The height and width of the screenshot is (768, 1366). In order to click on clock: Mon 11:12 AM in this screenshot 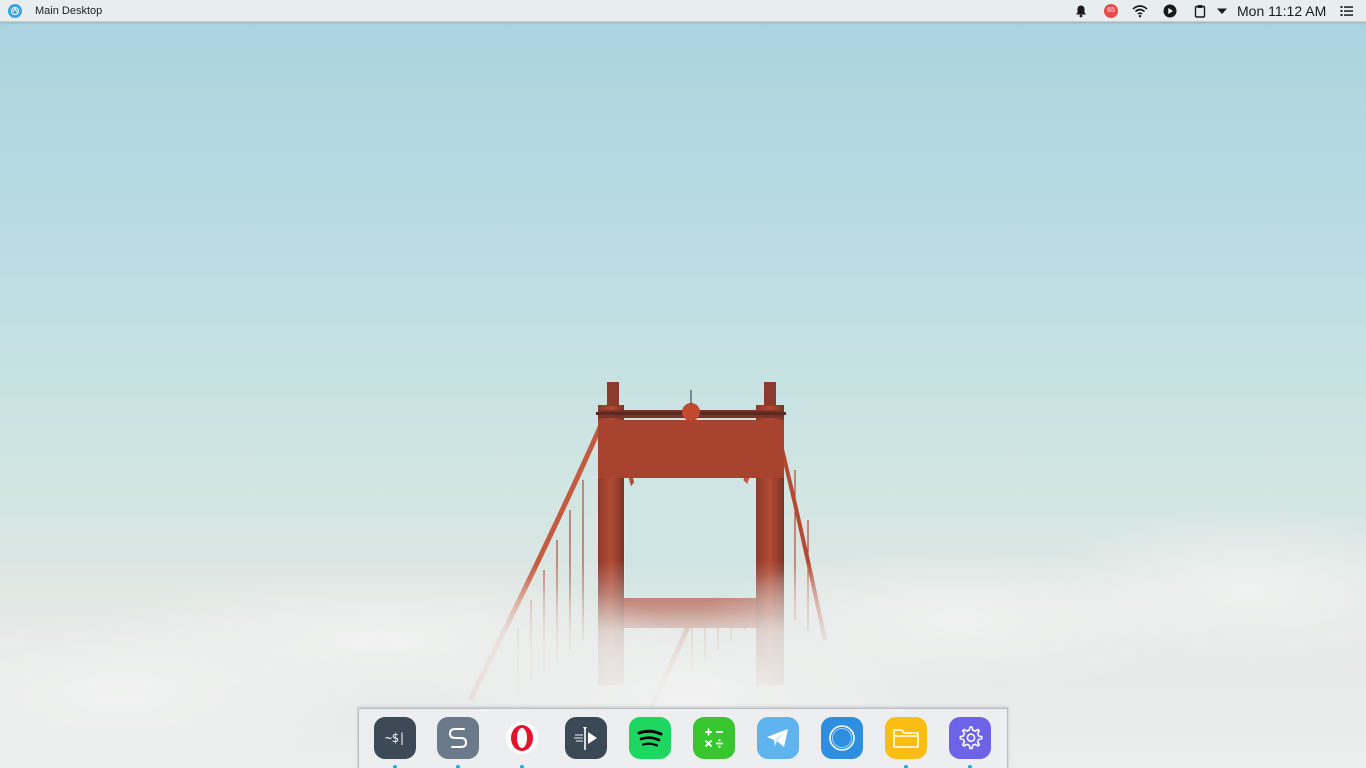, I will do `click(1281, 11)`.